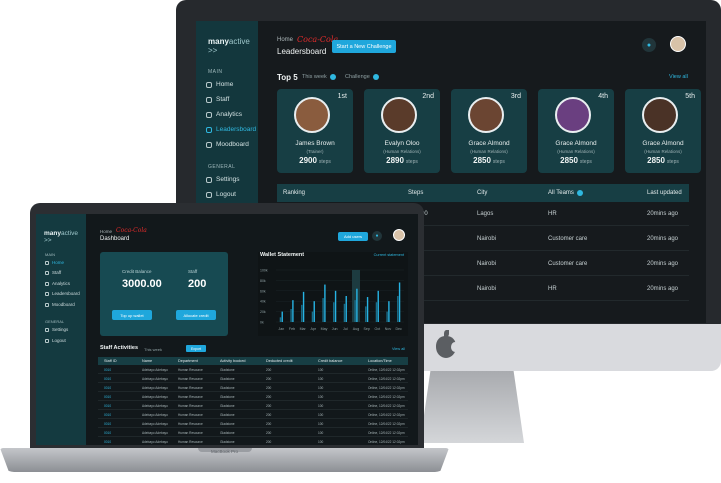  Describe the element at coordinates (269, 433) in the screenshot. I see `table-cell: 200` at that location.